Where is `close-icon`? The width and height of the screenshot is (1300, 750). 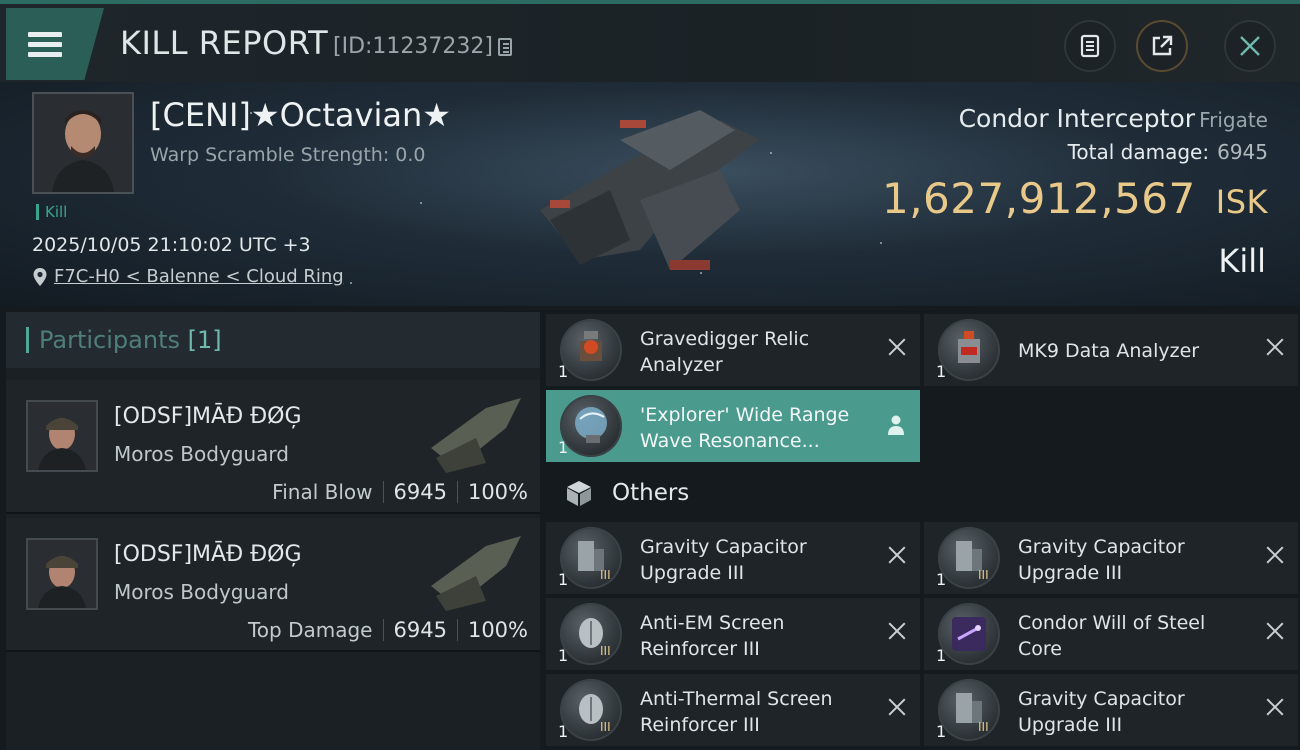
close-icon is located at coordinates (1250, 46).